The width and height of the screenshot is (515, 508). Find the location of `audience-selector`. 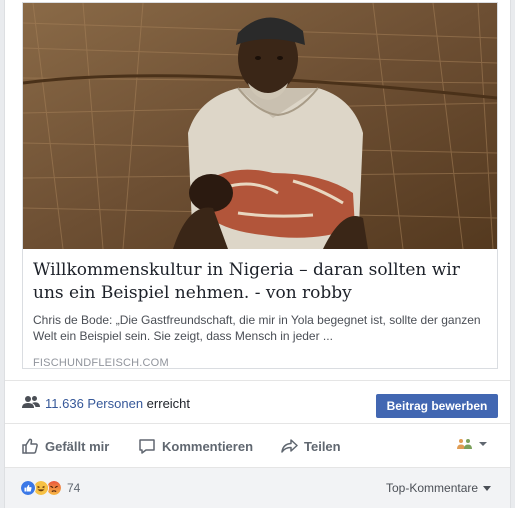

audience-selector is located at coordinates (473, 444).